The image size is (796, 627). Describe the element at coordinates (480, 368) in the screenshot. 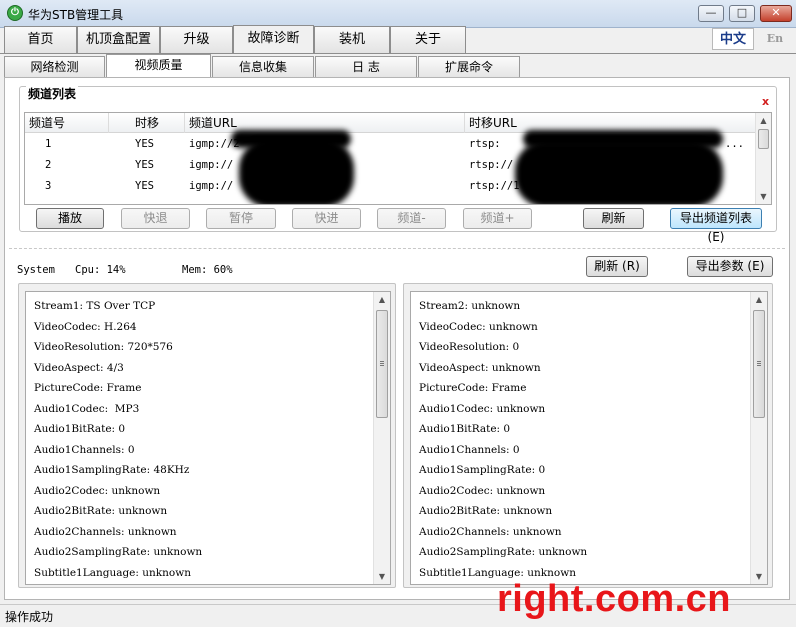

I see `info-line: VideoAspect: unknown` at that location.